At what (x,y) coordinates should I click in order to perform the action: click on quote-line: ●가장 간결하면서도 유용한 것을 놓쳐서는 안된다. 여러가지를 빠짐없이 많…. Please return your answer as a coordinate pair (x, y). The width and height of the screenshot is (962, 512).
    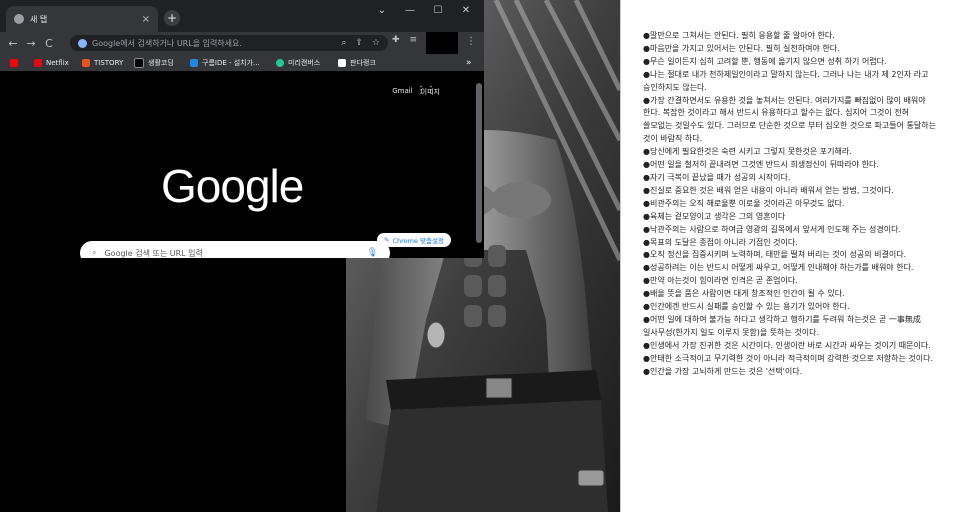
    Looking at the image, I should click on (784, 106).